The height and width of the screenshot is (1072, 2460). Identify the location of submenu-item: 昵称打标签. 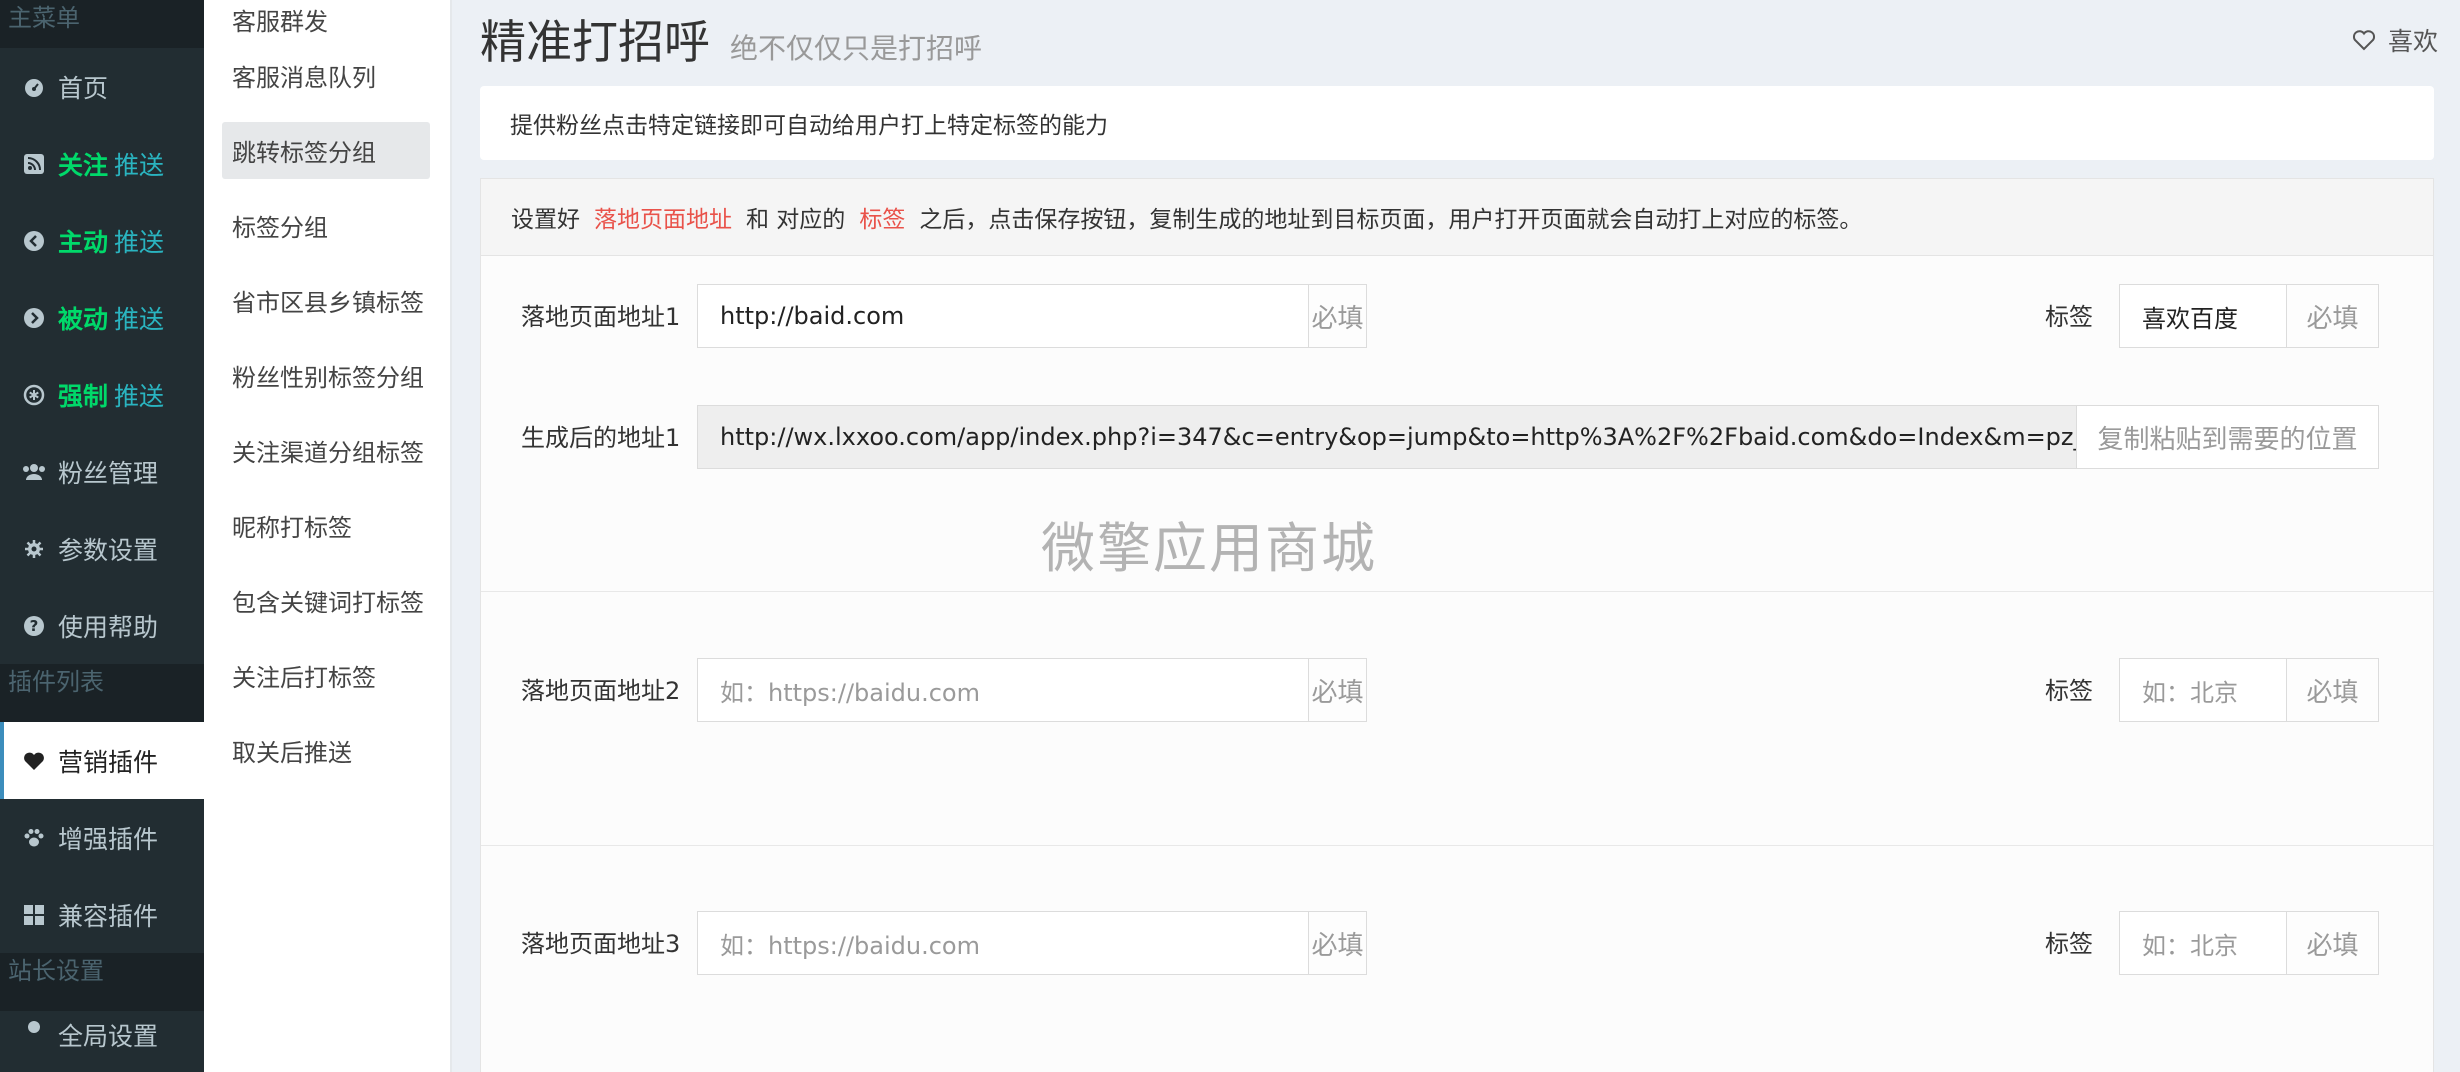
(327, 525).